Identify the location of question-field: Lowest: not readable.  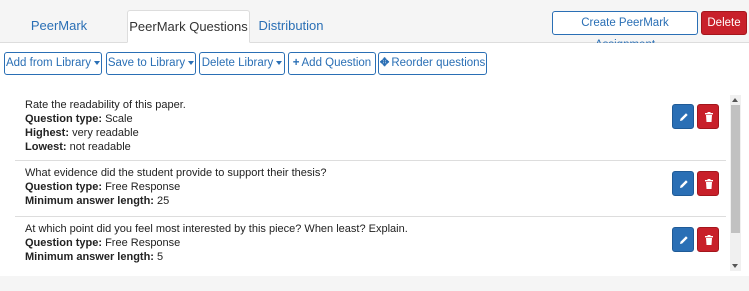
(78, 147).